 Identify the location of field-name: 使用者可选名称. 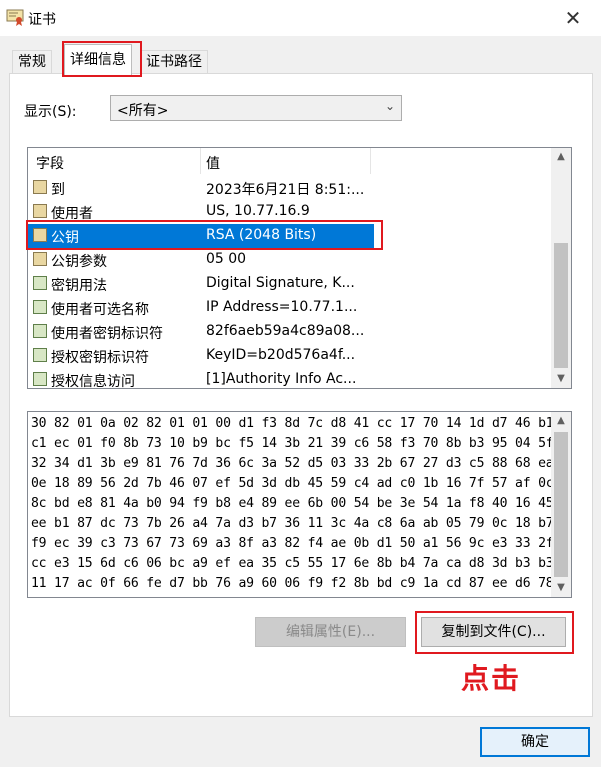
(100, 310).